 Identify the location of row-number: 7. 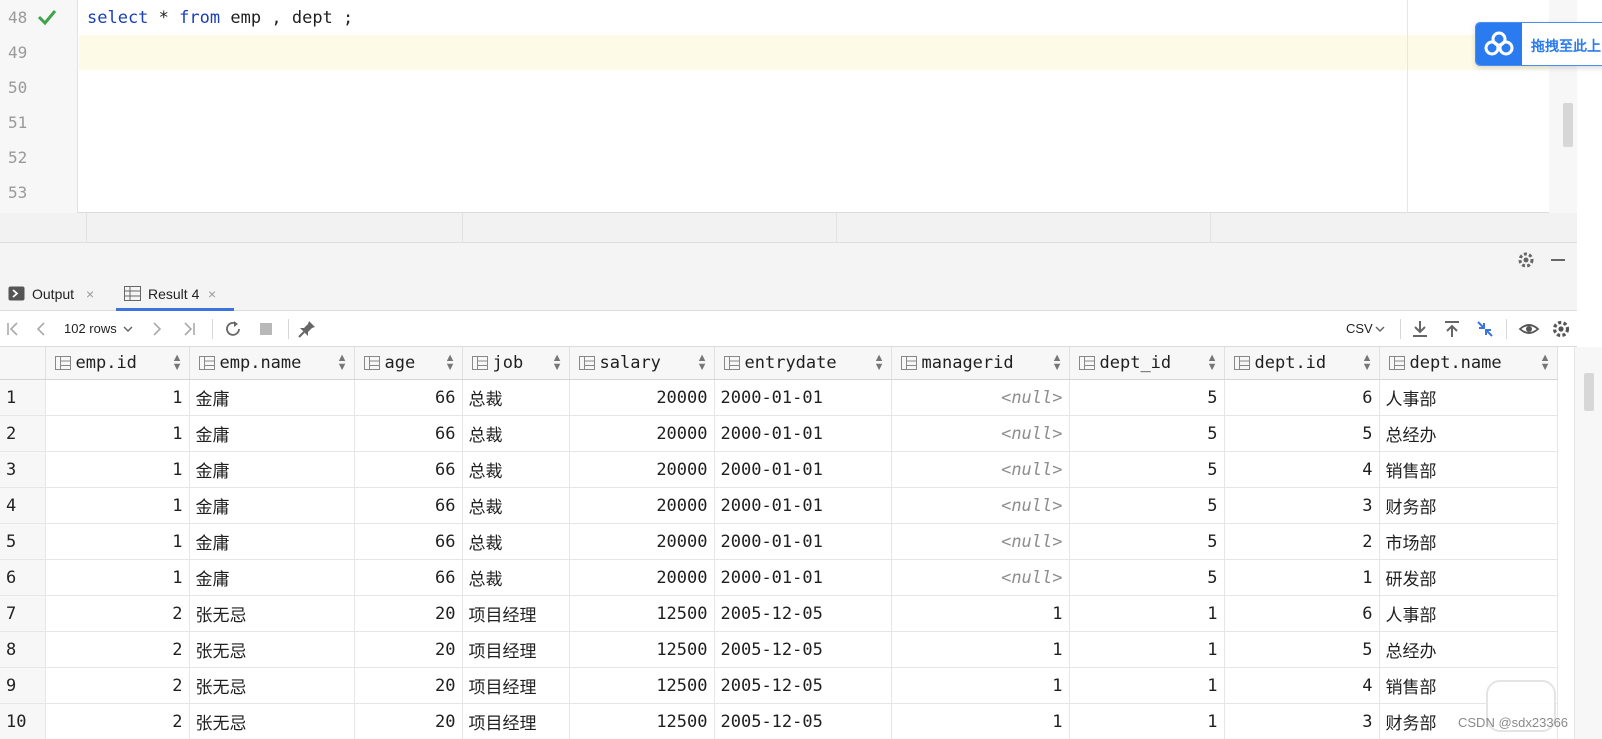
(23, 613).